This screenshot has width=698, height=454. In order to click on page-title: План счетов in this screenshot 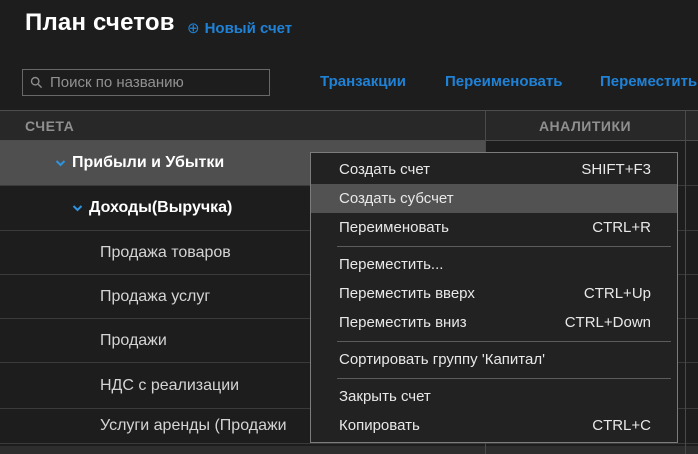, I will do `click(100, 22)`.